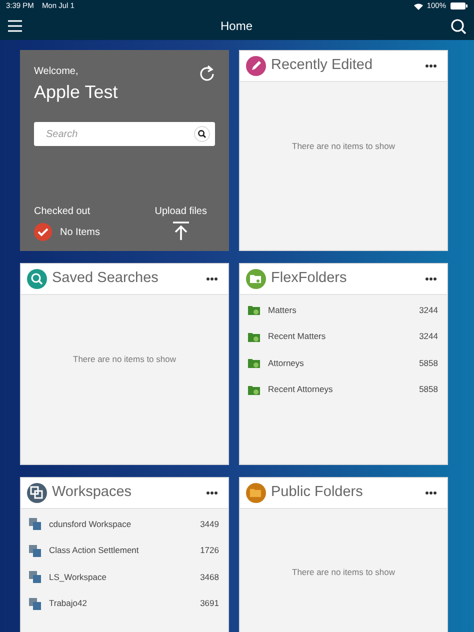 This screenshot has height=632, width=474. Describe the element at coordinates (57, 72) in the screenshot. I see `greeting-text: Welcome,` at that location.